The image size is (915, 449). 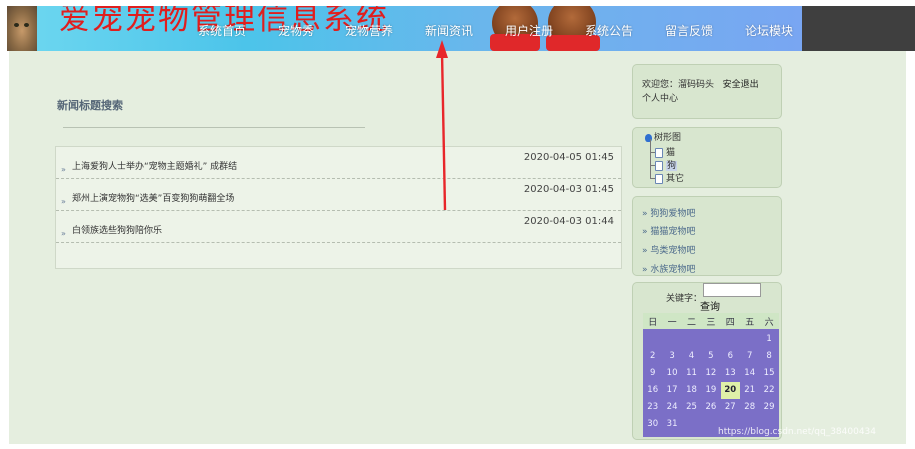 I want to click on calendar-day: 24, so click(x=671, y=407).